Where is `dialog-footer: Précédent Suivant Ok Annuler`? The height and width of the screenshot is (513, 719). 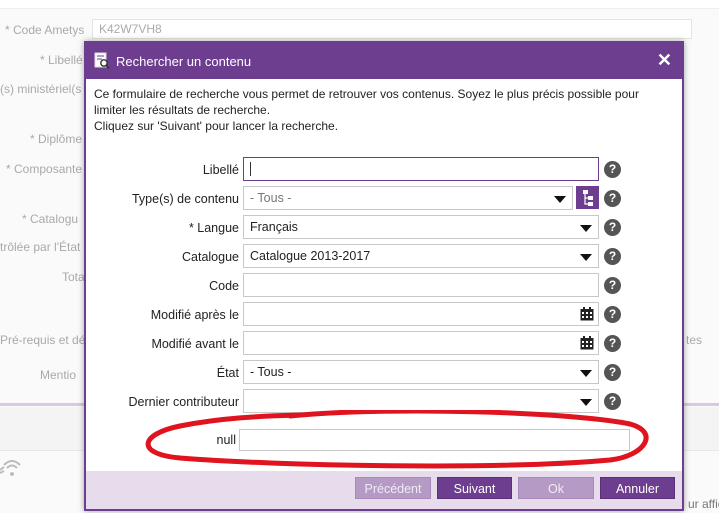
dialog-footer: Précédent Suivant Ok Annuler is located at coordinates (384, 490).